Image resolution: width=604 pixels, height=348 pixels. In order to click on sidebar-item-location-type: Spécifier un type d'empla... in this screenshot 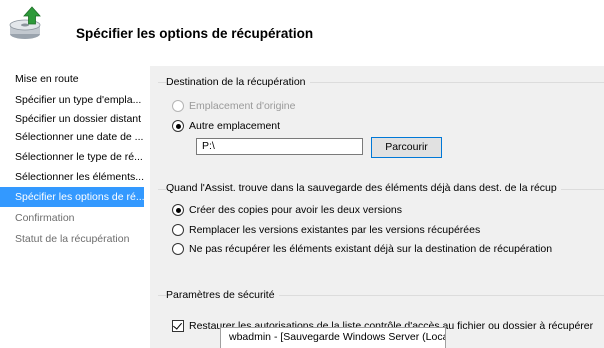, I will do `click(72, 100)`.